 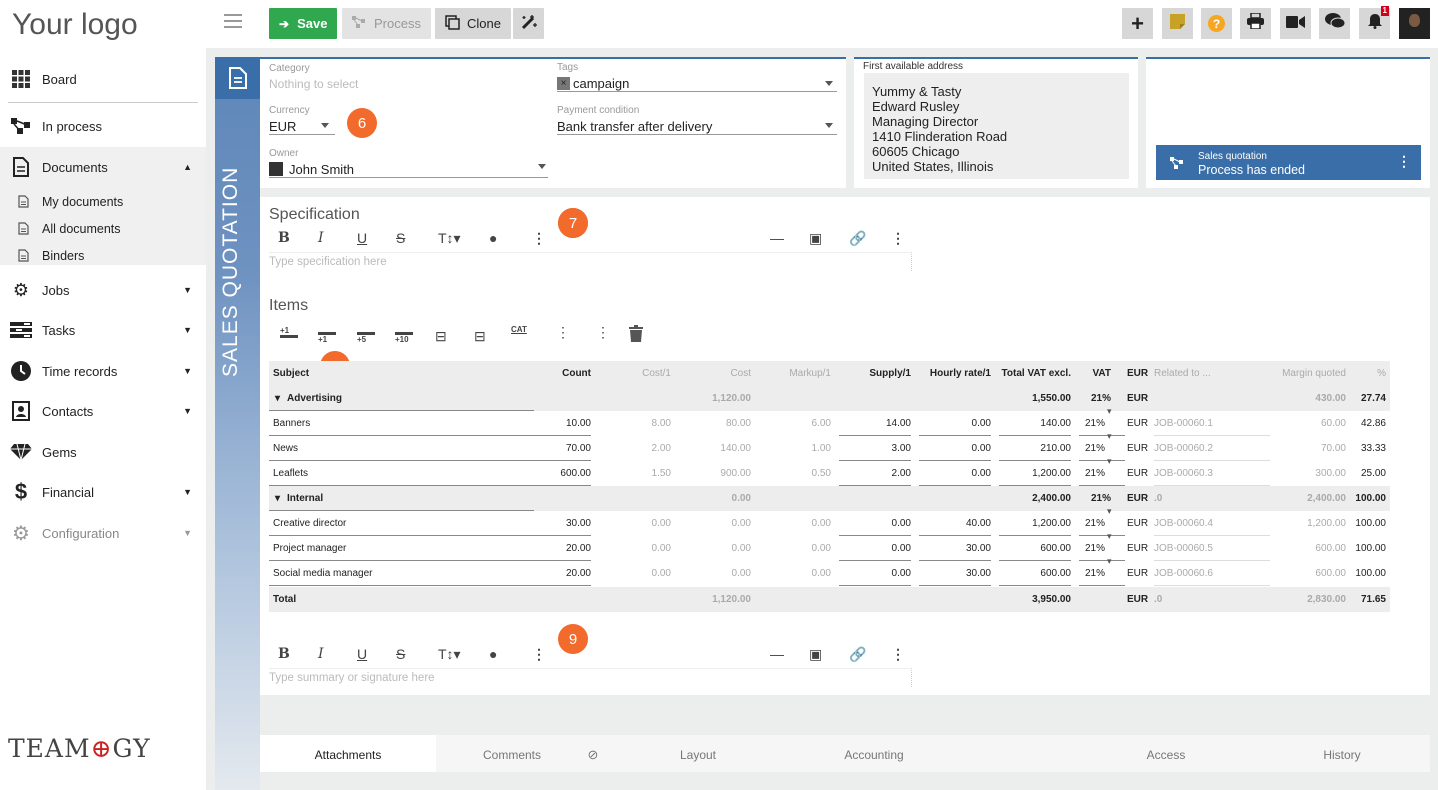 What do you see at coordinates (1216, 23) in the screenshot?
I see `help-button: ?` at bounding box center [1216, 23].